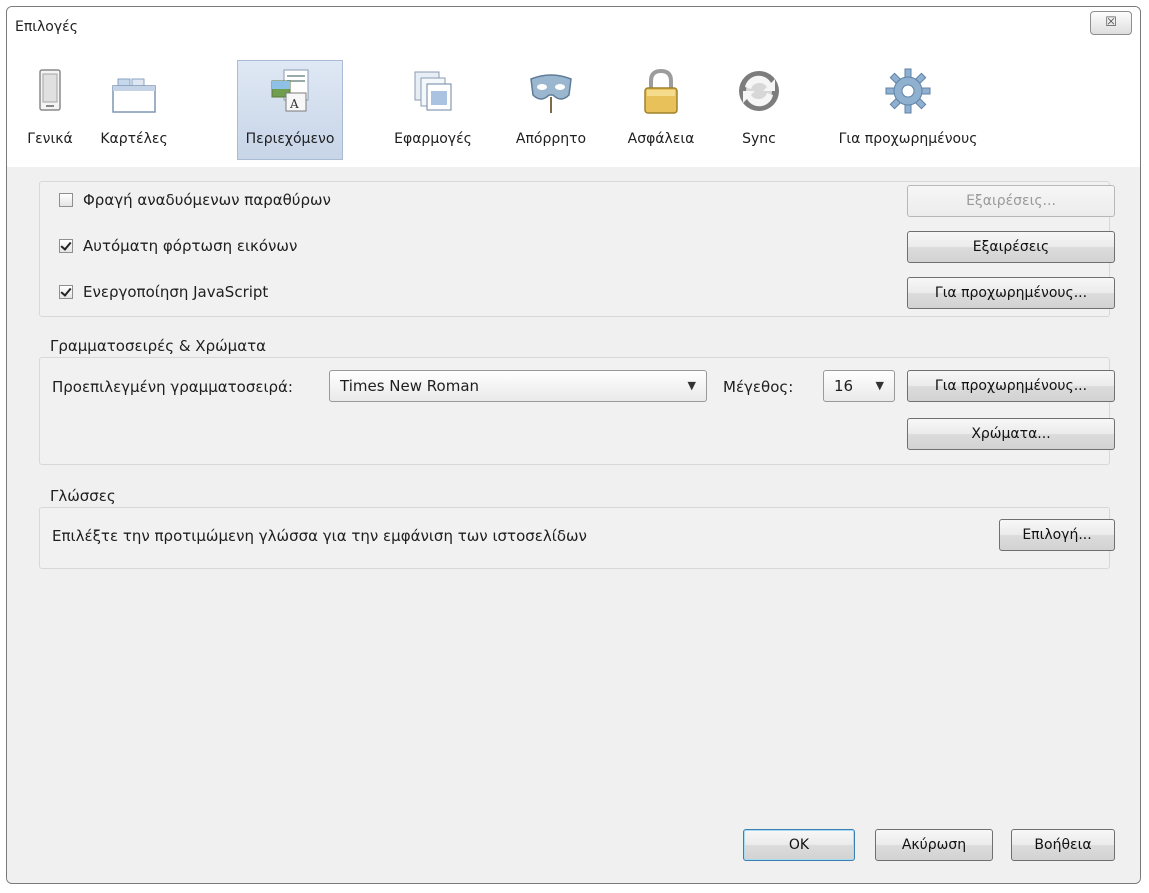 The height and width of the screenshot is (893, 1149). What do you see at coordinates (207, 200) in the screenshot?
I see `block-popups-label: Φραγή αναδυόμενων παραθύρων` at bounding box center [207, 200].